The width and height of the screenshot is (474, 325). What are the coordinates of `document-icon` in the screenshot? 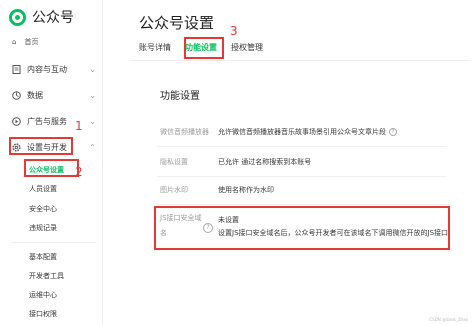 It's located at (16, 69).